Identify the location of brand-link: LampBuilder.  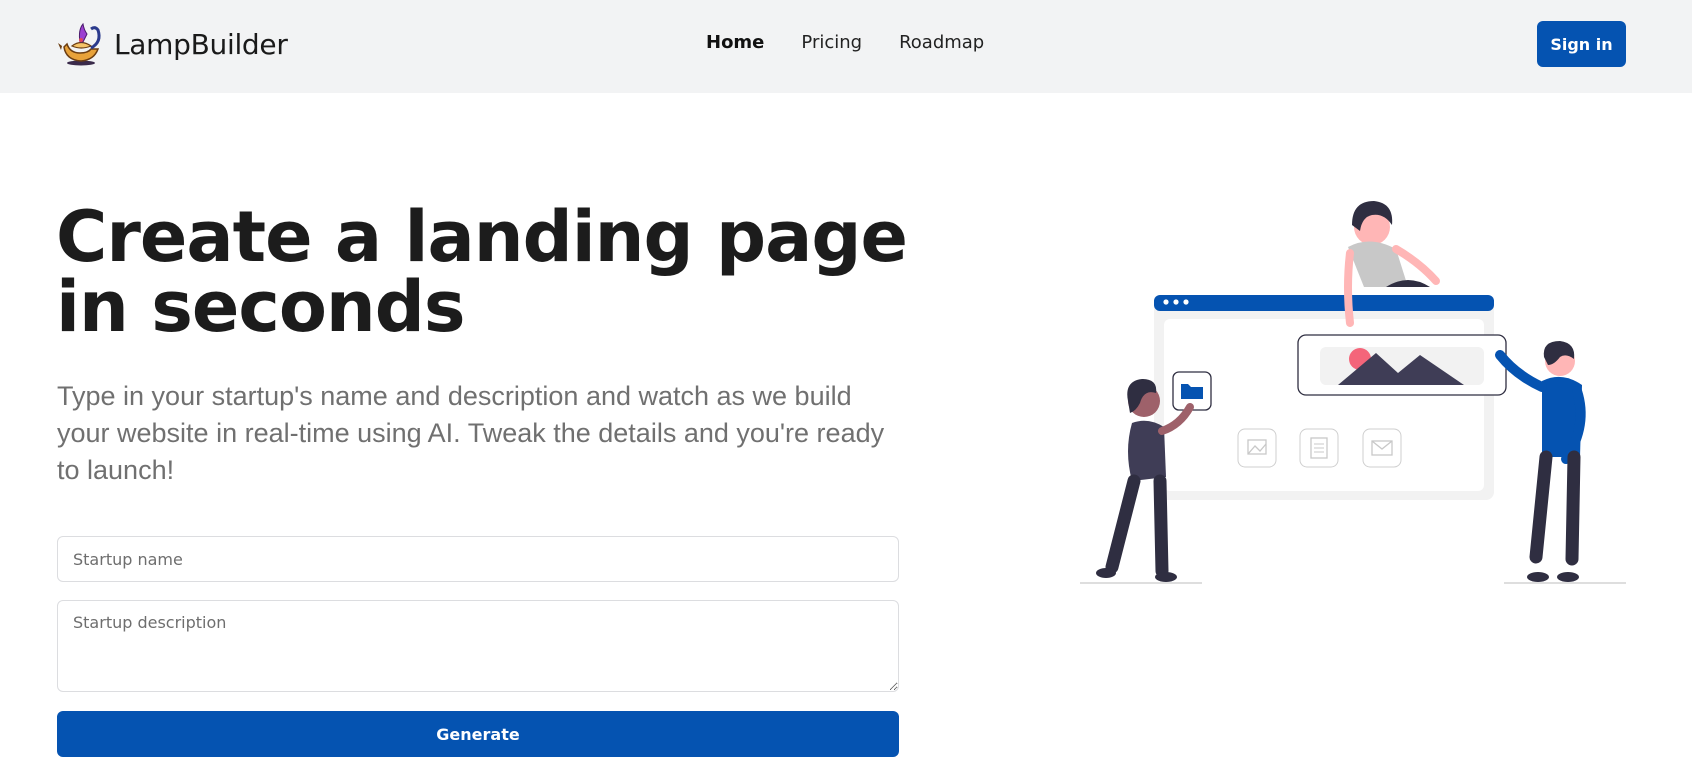
(173, 44).